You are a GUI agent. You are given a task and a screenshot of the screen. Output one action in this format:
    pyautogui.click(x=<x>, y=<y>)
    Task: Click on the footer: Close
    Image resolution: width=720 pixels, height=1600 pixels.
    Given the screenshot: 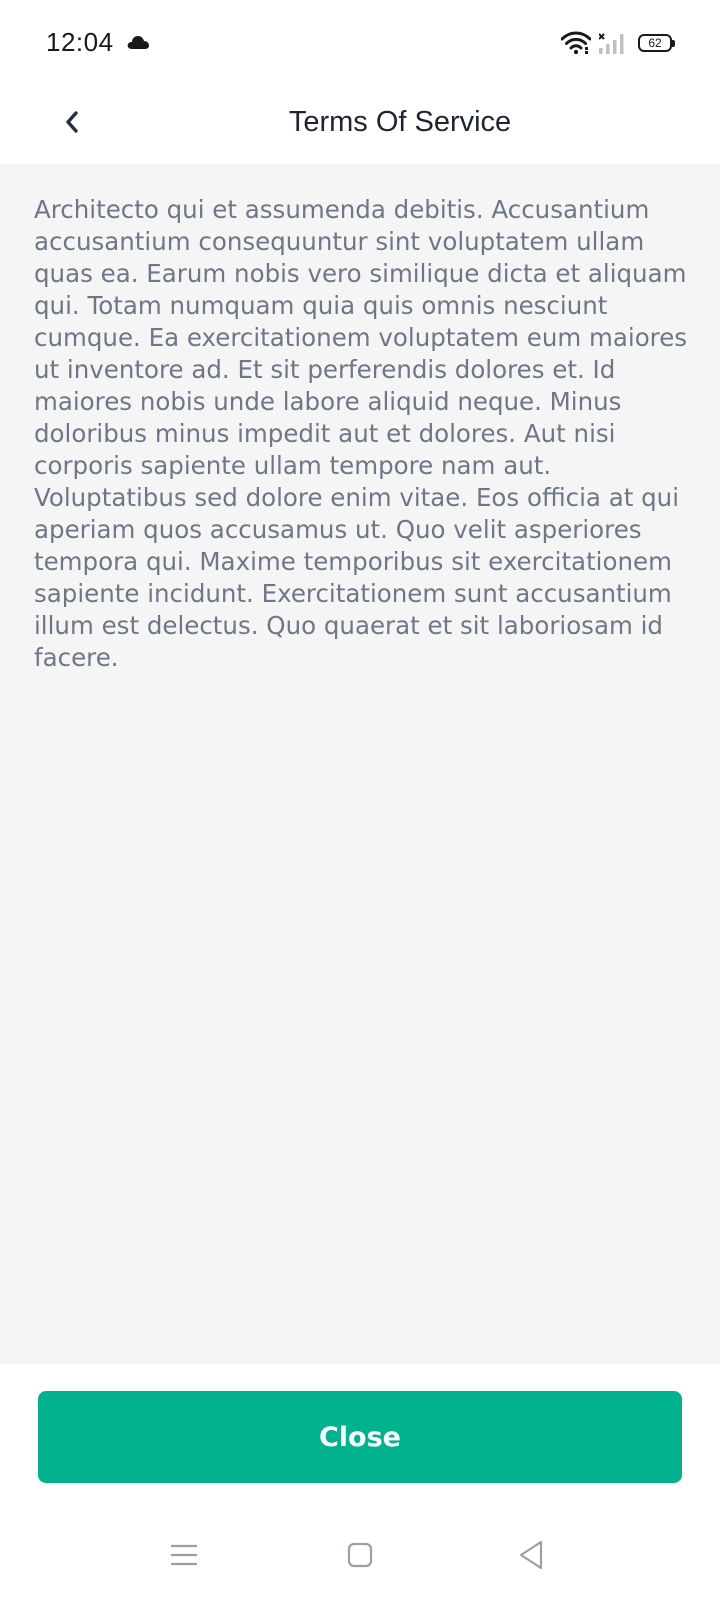 What is the action you would take?
    pyautogui.click(x=360, y=1439)
    